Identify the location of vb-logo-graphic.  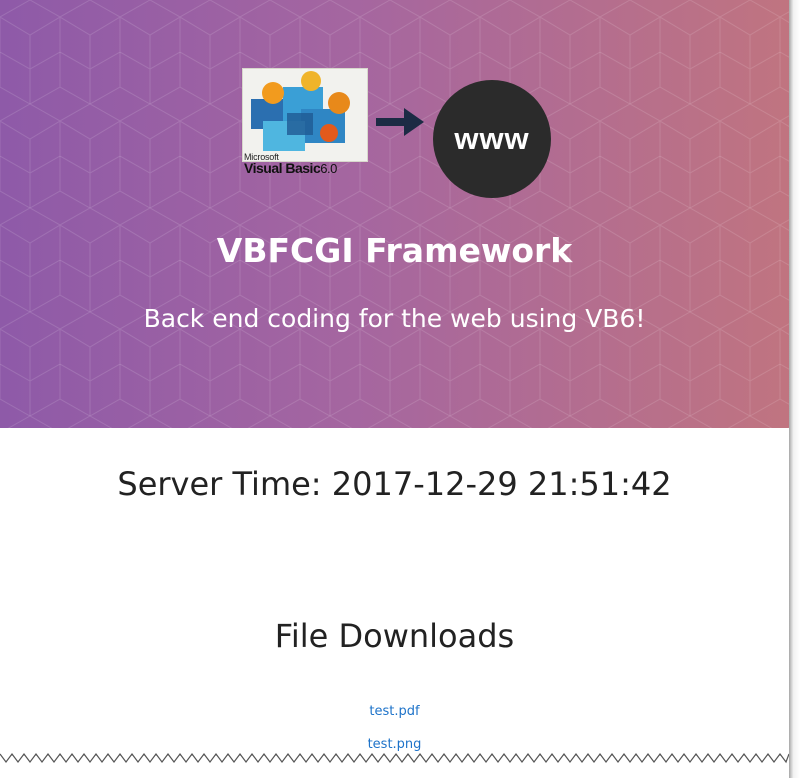
(305, 115).